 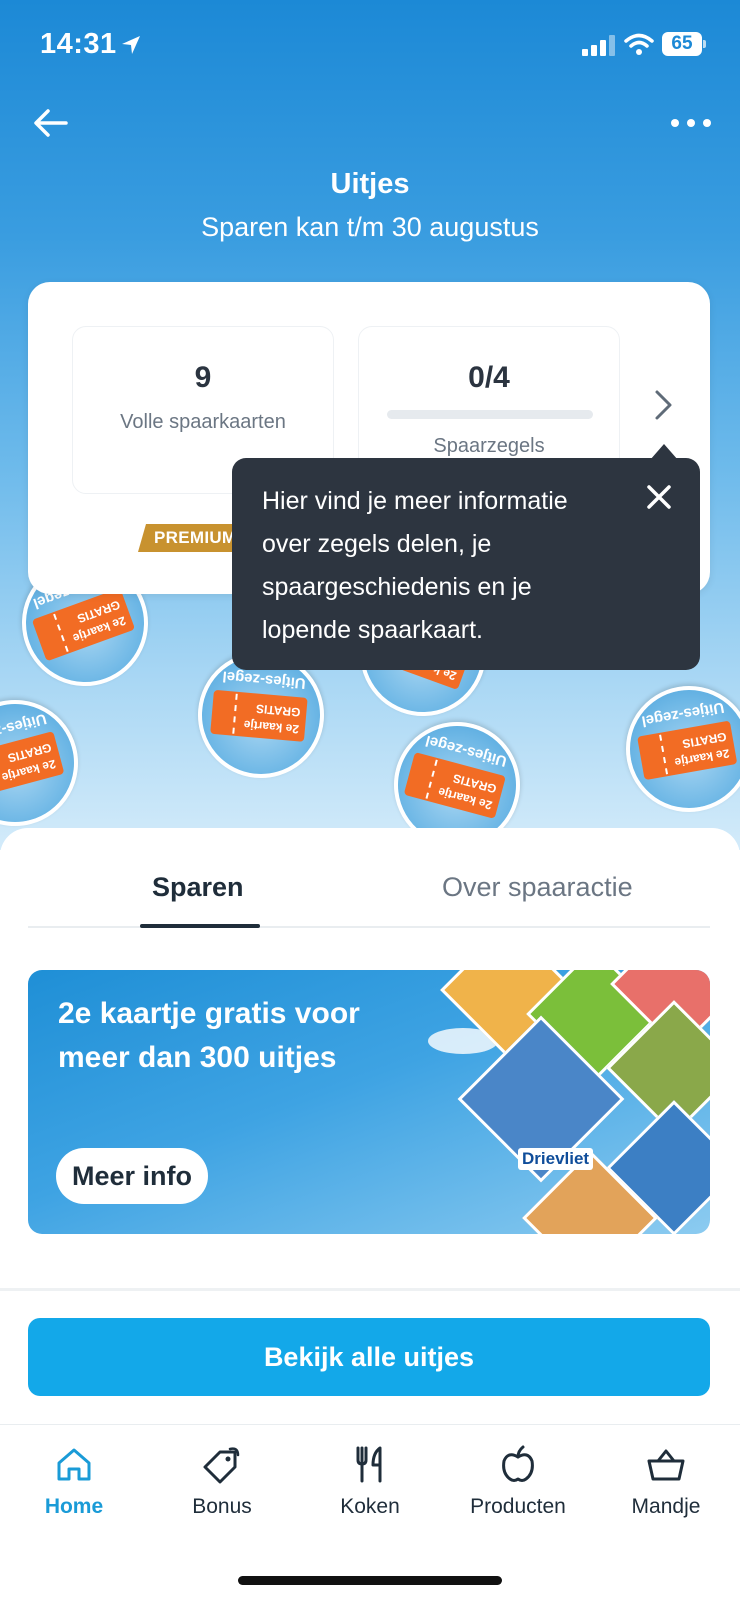 What do you see at coordinates (200, 926) in the screenshot?
I see `active-tab-indicator` at bounding box center [200, 926].